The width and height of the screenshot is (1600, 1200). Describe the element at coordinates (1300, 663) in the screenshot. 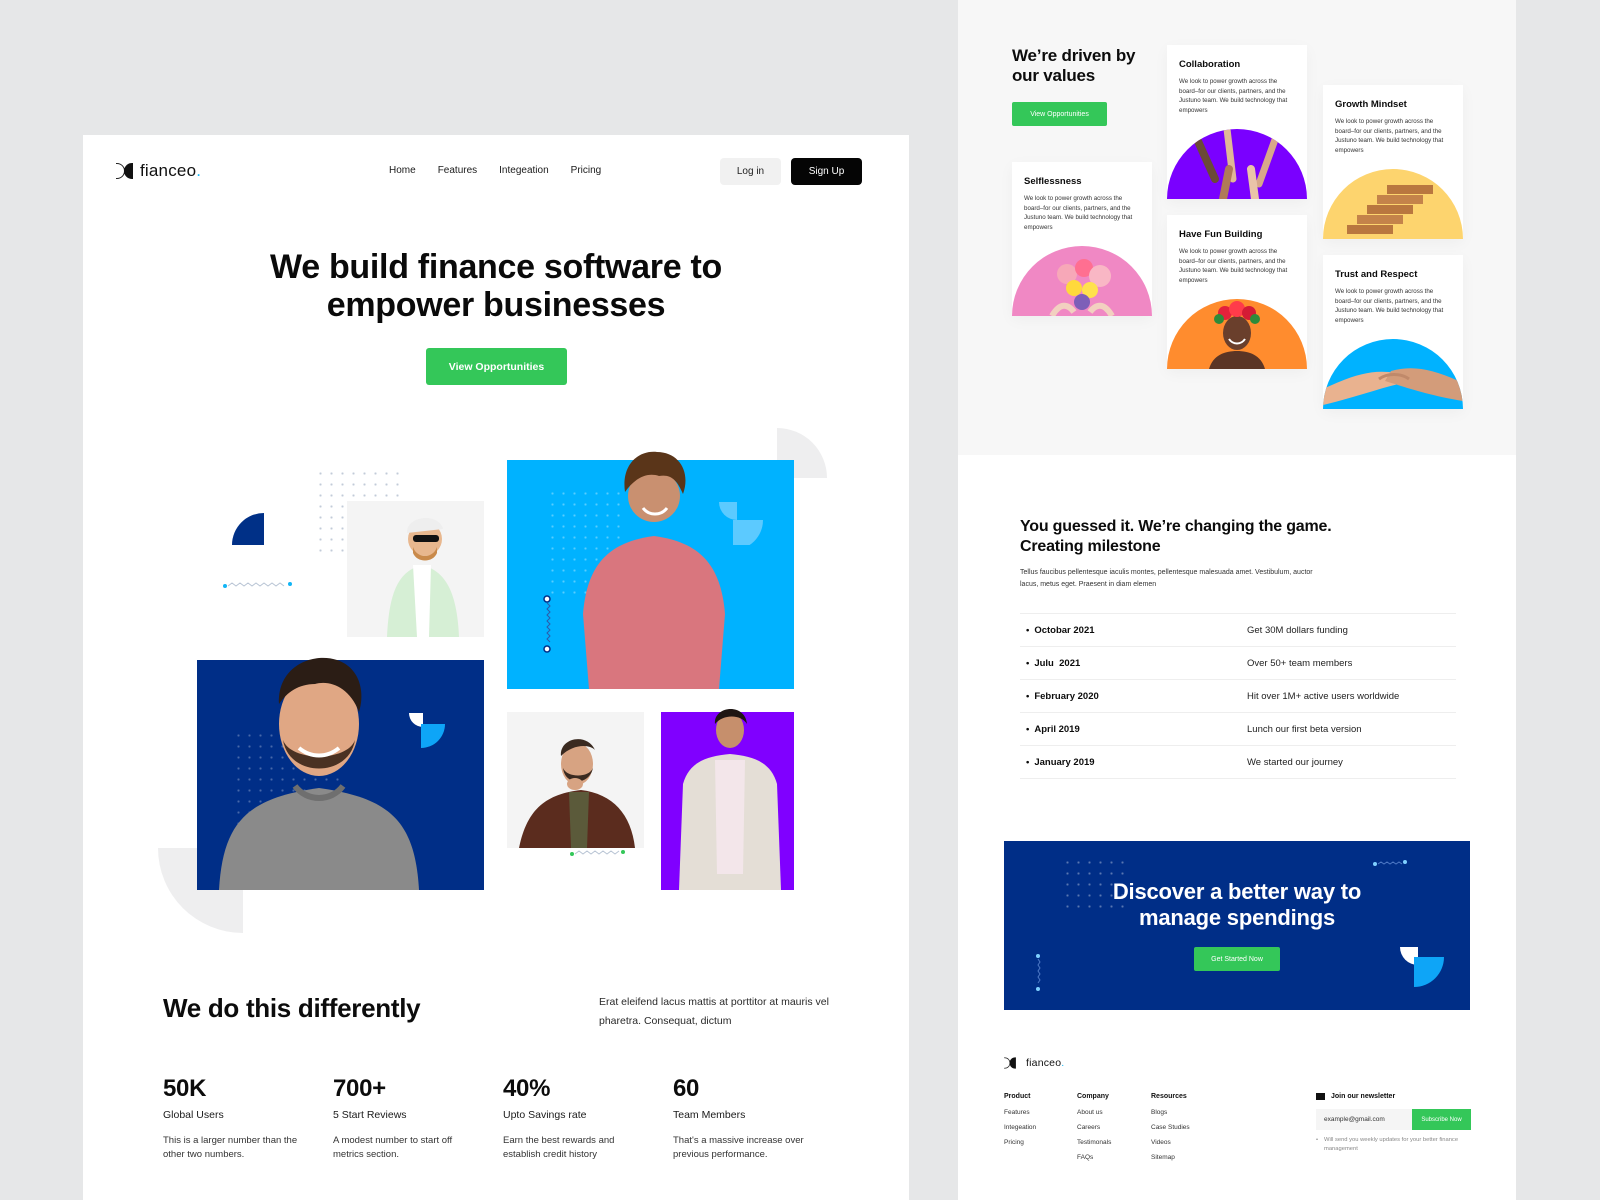

I see `milestone-event: Over 50+ team members` at that location.